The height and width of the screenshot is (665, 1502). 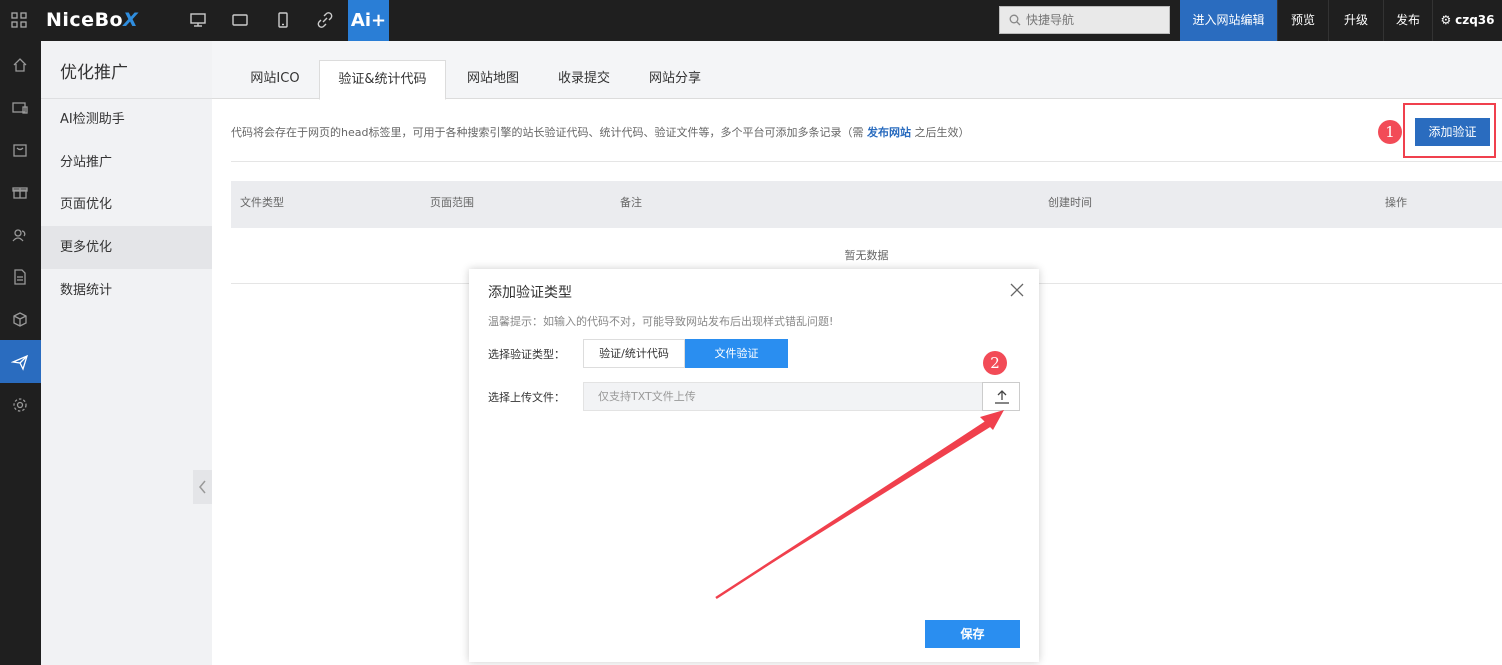 I want to click on sidebar-collapse-button, so click(x=202, y=487).